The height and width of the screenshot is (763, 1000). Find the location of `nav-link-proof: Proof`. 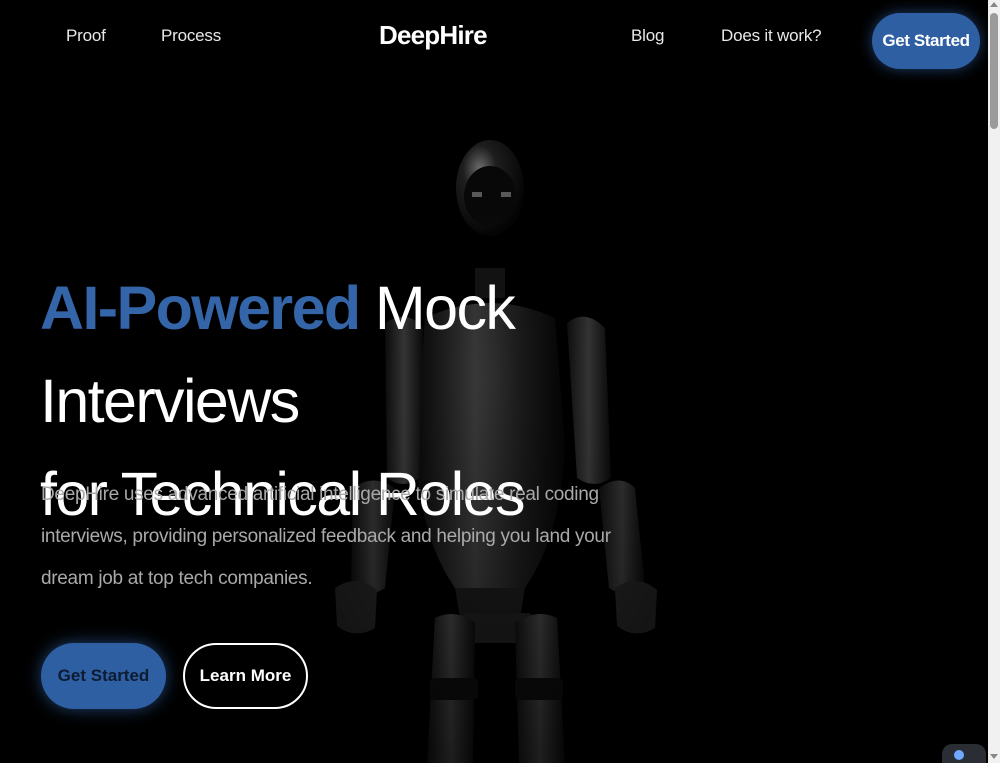

nav-link-proof: Proof is located at coordinates (86, 36).